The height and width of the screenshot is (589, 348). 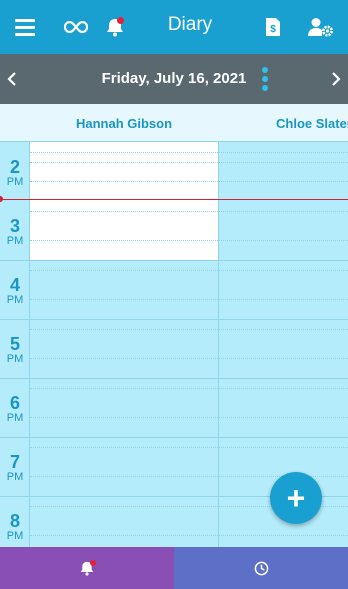 What do you see at coordinates (218, 344) in the screenshot?
I see `column-divider` at bounding box center [218, 344].